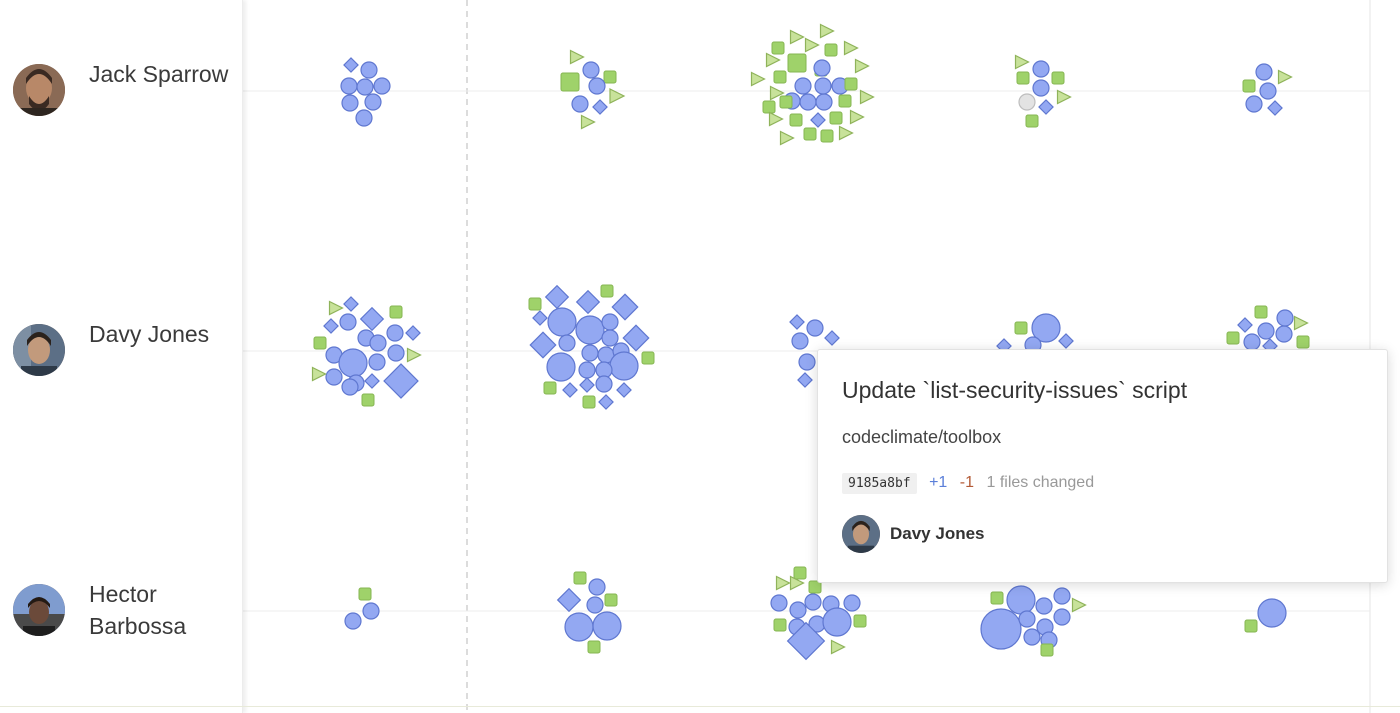 The height and width of the screenshot is (713, 1400). What do you see at coordinates (121, 90) in the screenshot?
I see `person-row-jack-sparrow: Jack Sparrow` at bounding box center [121, 90].